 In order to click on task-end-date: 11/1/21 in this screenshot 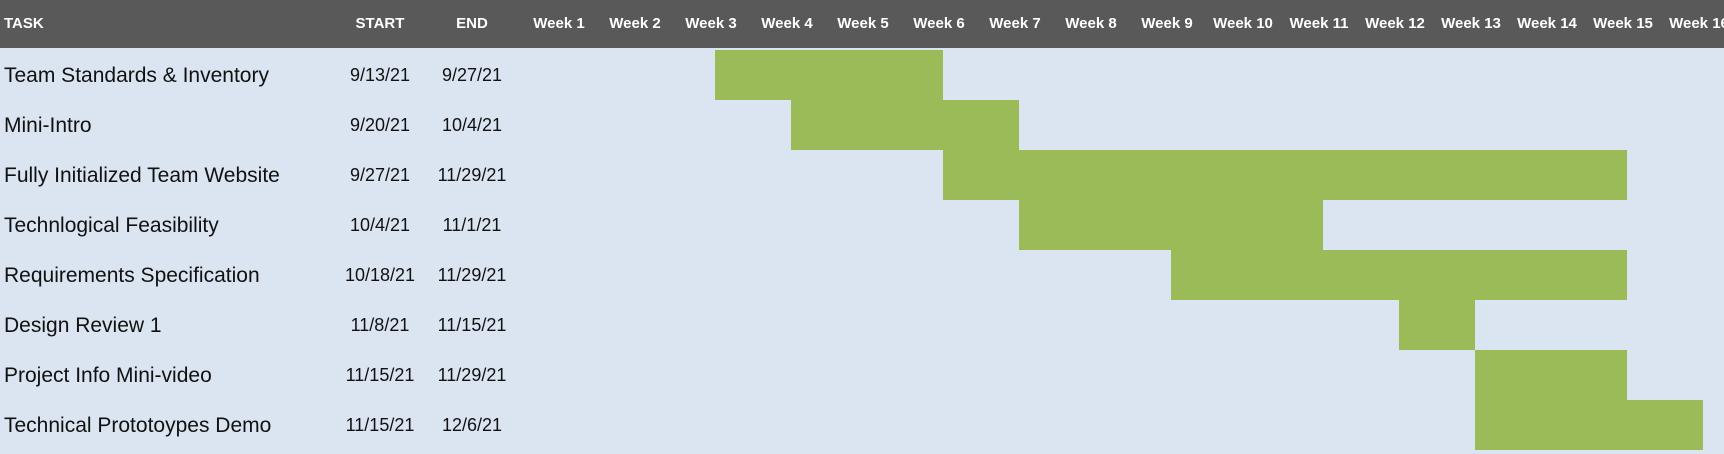, I will do `click(472, 225)`.